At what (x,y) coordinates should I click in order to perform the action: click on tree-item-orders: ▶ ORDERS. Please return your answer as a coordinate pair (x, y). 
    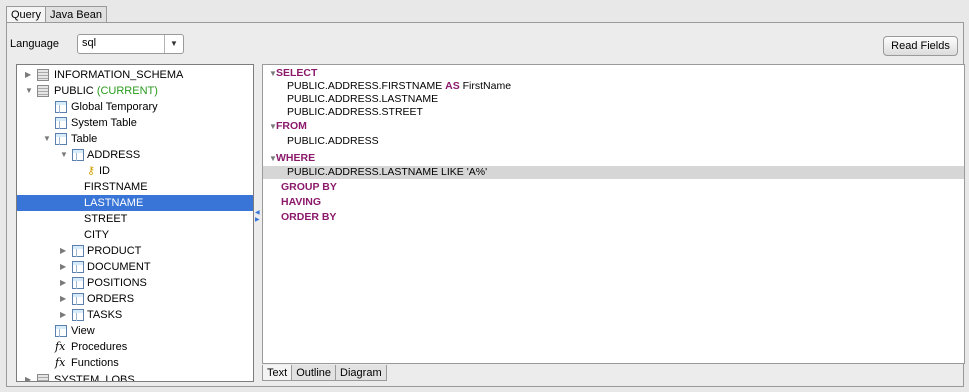
    Looking at the image, I should click on (135, 299).